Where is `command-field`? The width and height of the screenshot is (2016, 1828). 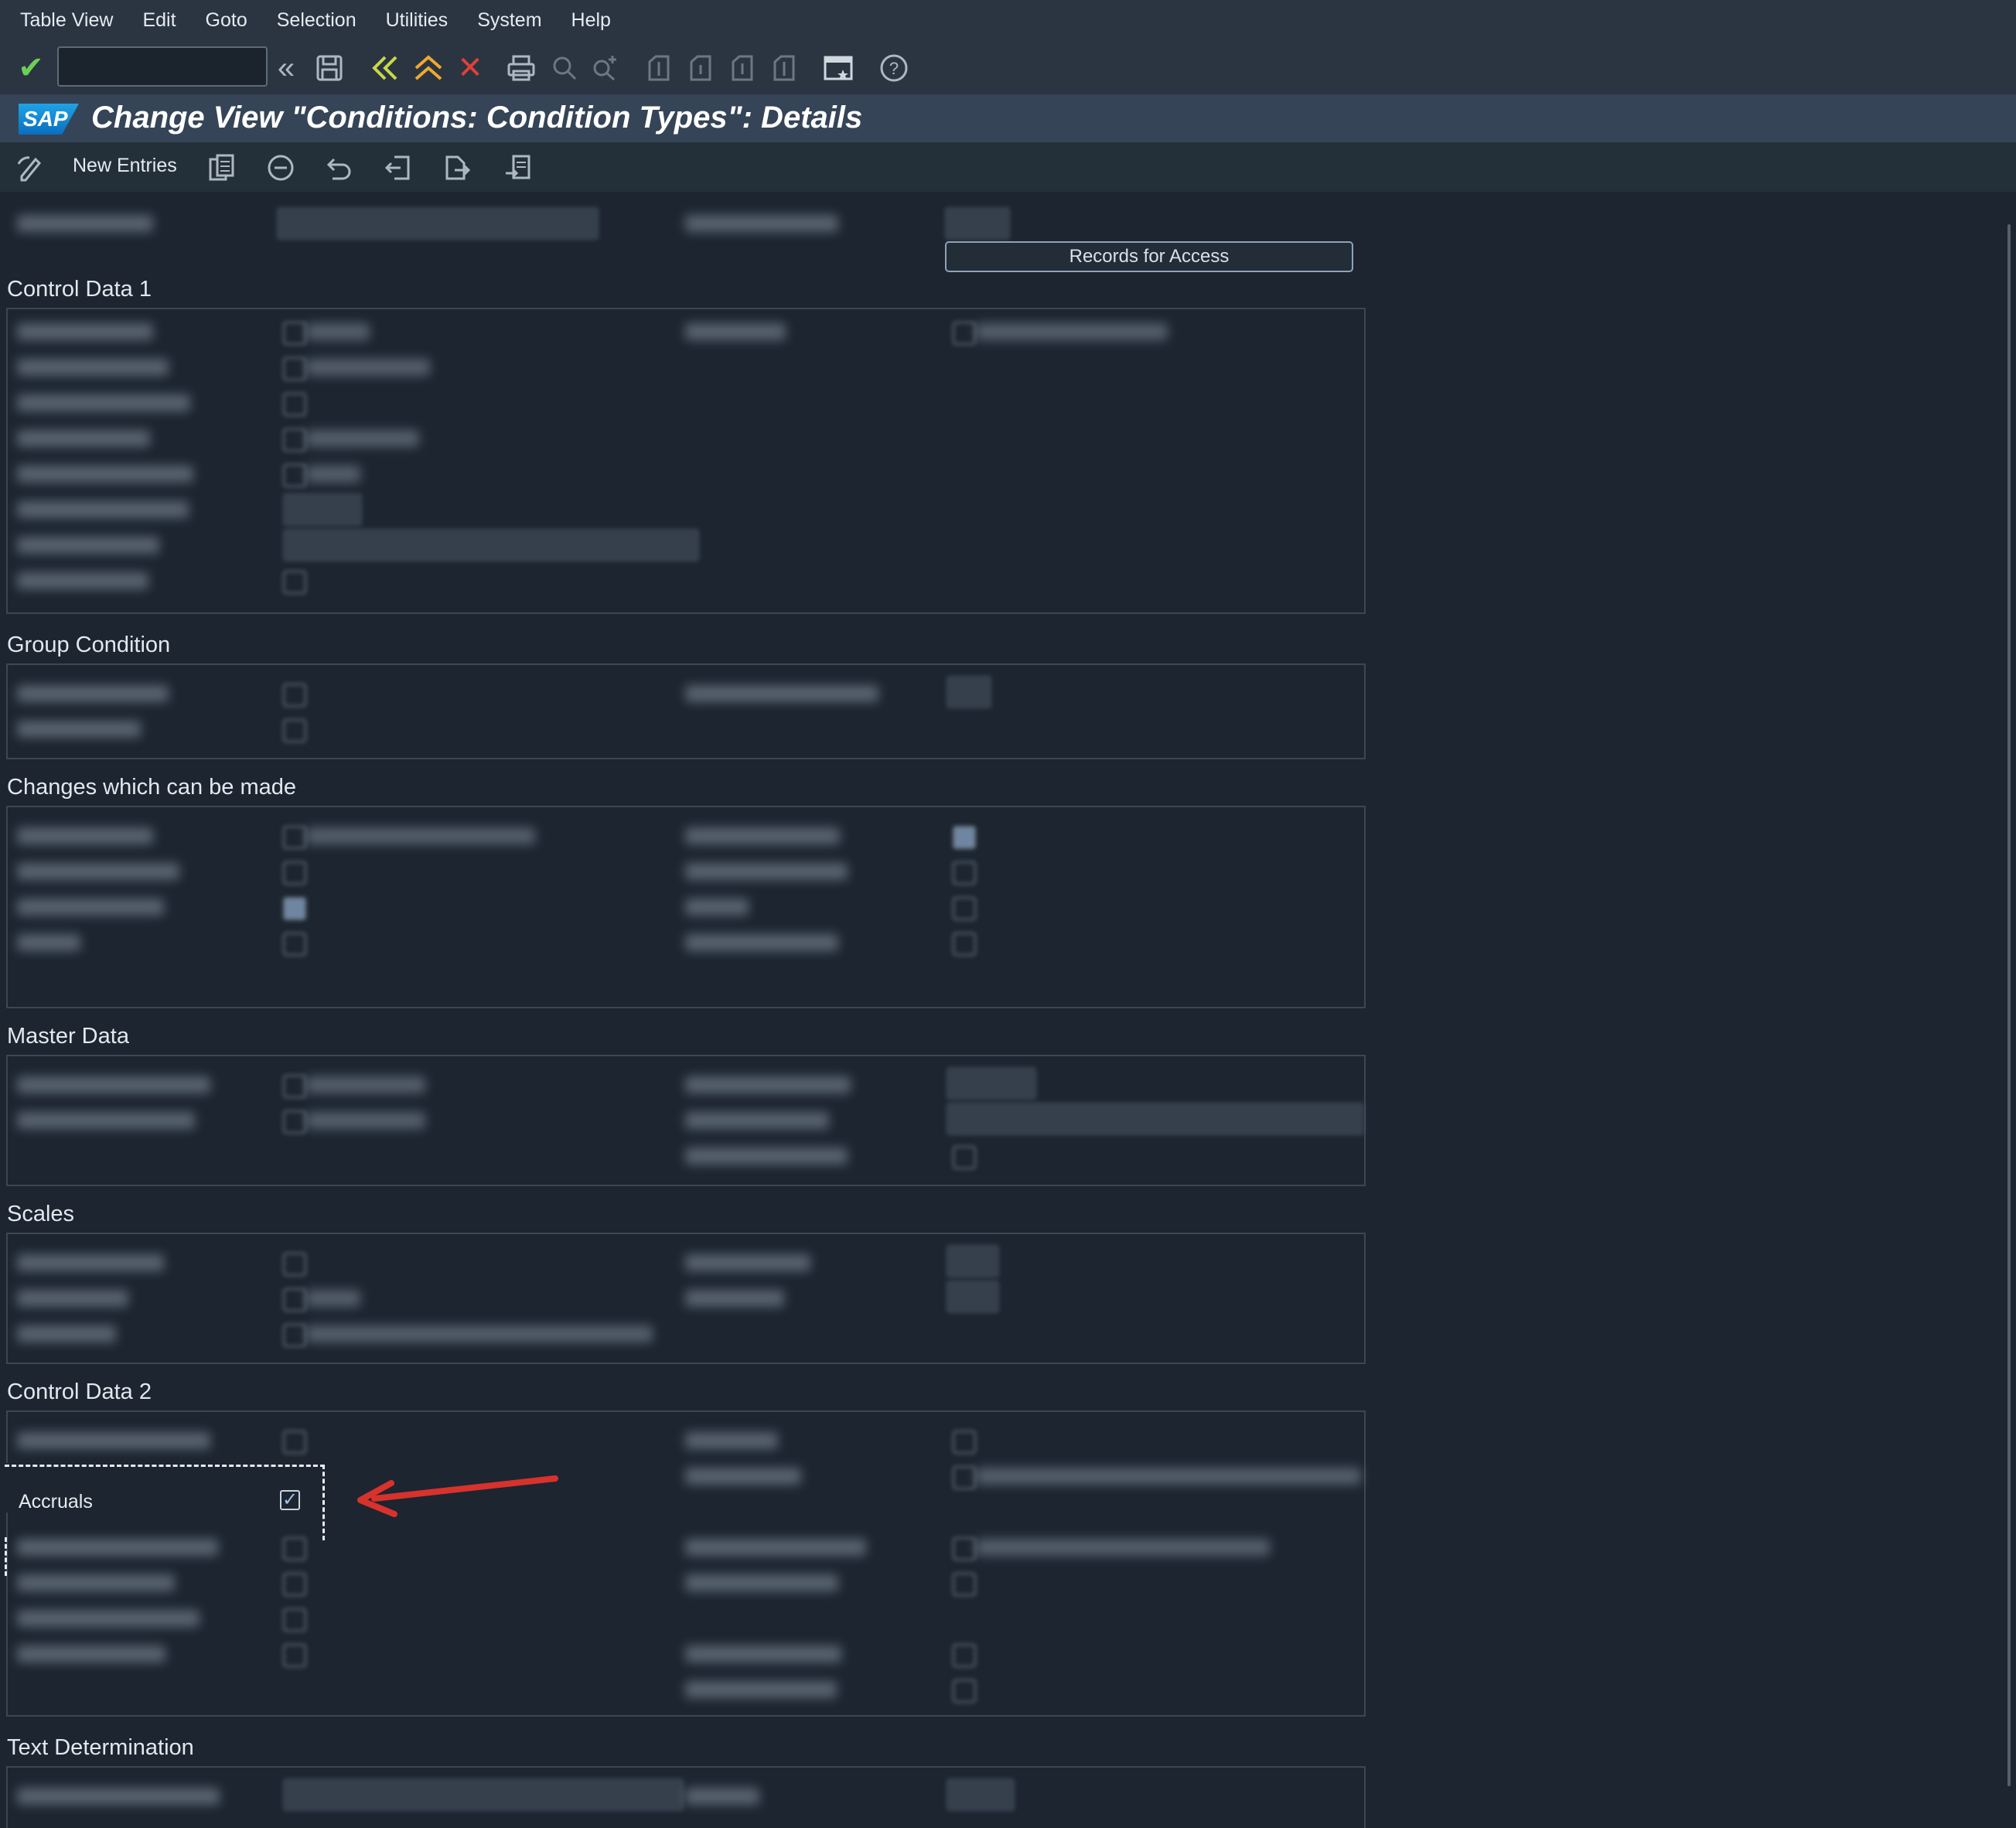 command-field is located at coordinates (162, 66).